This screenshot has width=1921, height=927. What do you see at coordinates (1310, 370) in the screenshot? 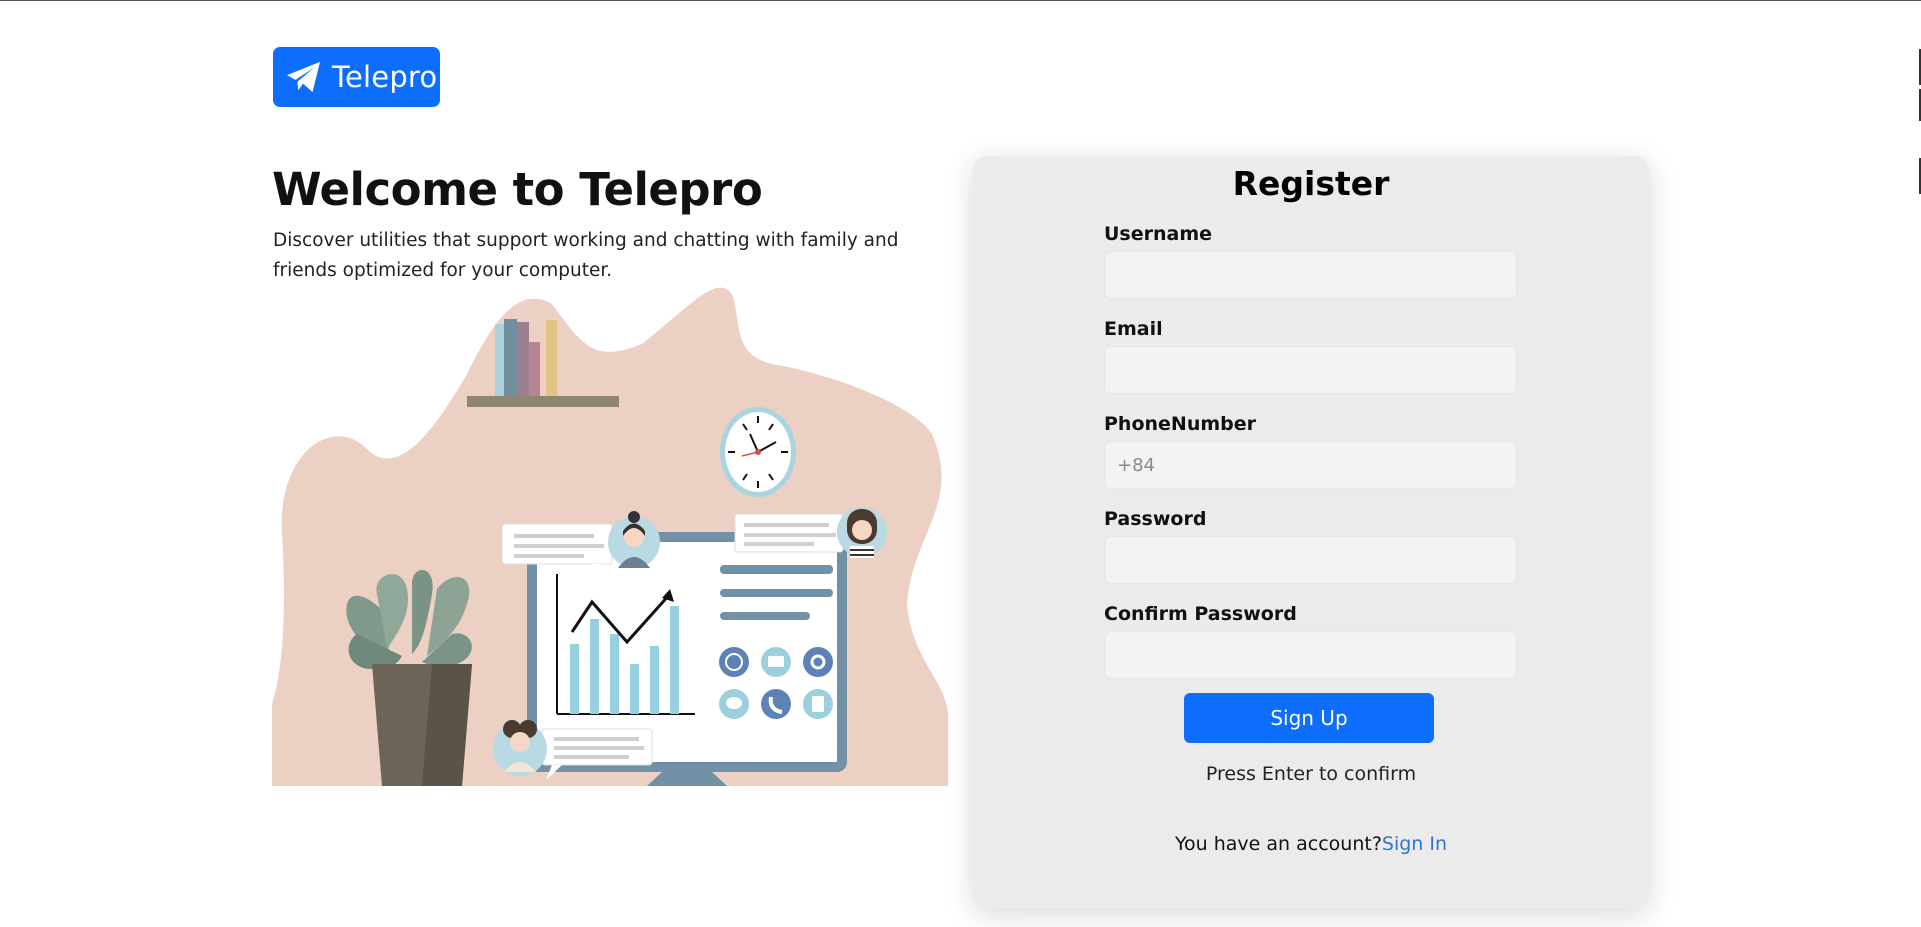
I see `email-input` at bounding box center [1310, 370].